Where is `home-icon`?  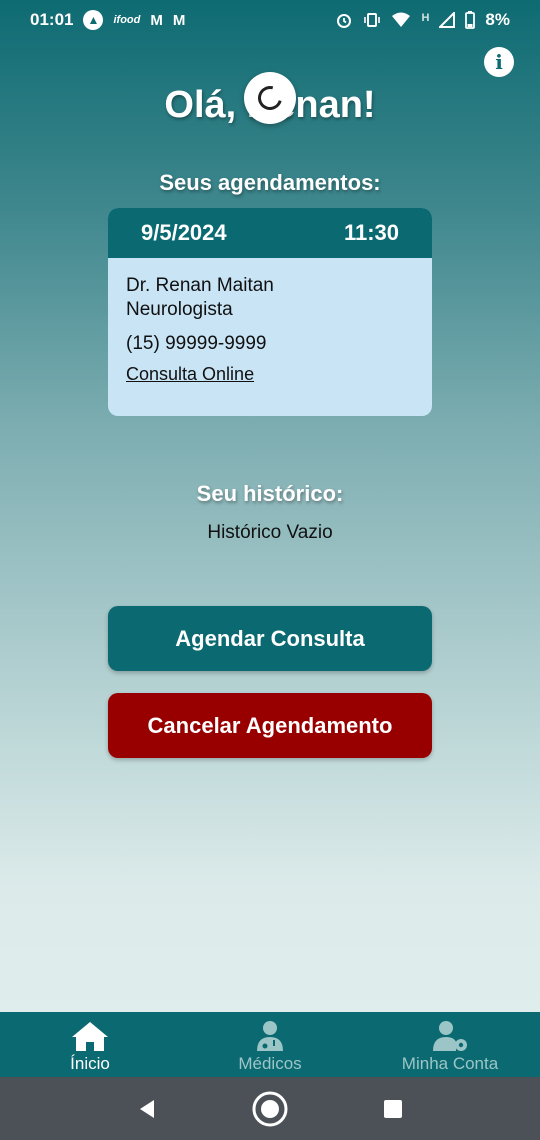
home-icon is located at coordinates (90, 1036).